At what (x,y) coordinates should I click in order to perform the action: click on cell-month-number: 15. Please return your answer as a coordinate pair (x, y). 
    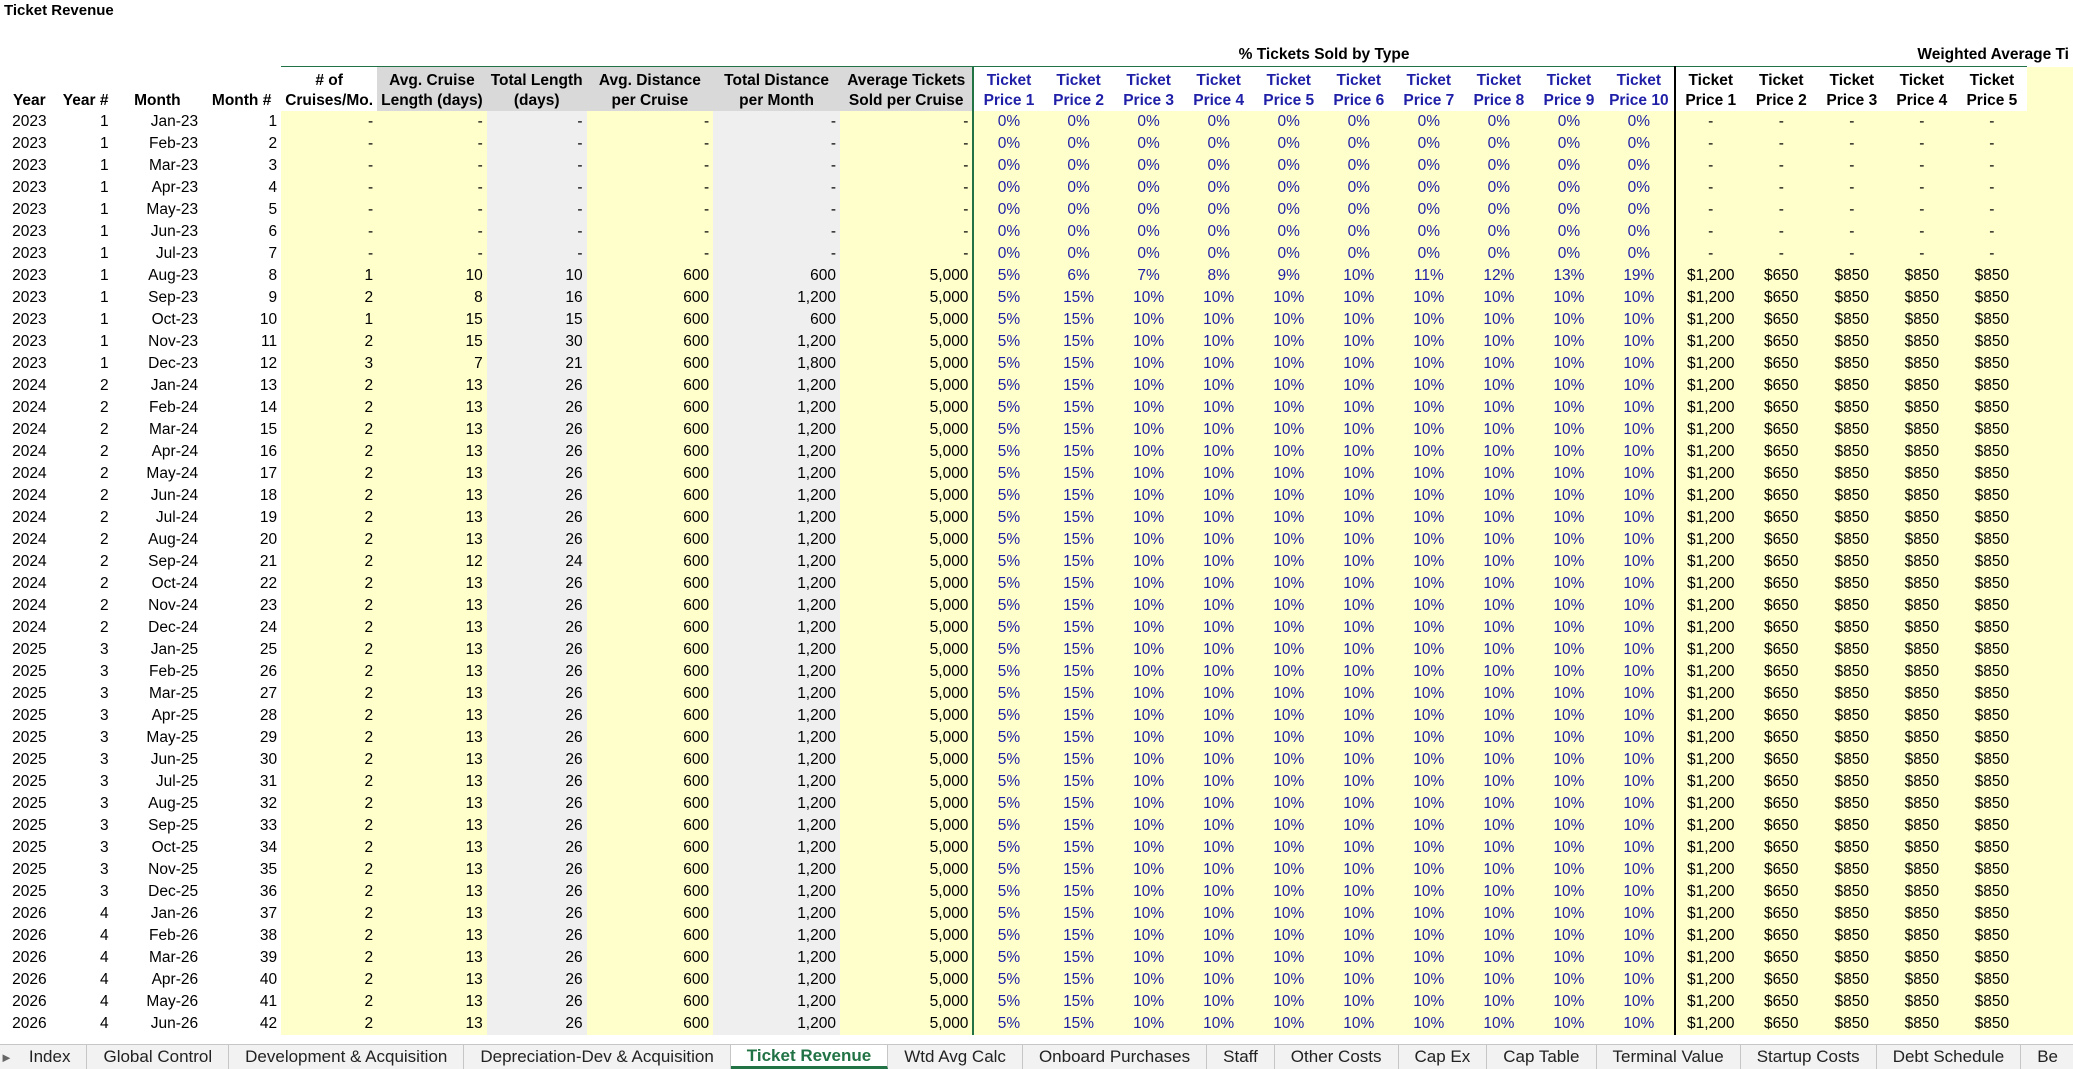
    Looking at the image, I should click on (241, 430).